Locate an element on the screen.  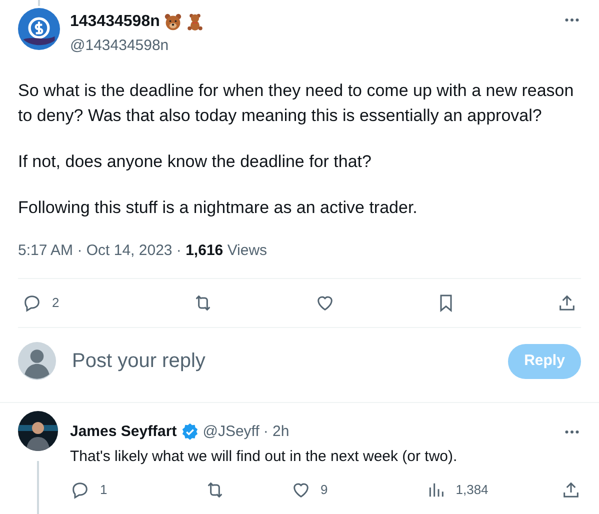
view-count: 1,616 is located at coordinates (205, 250).